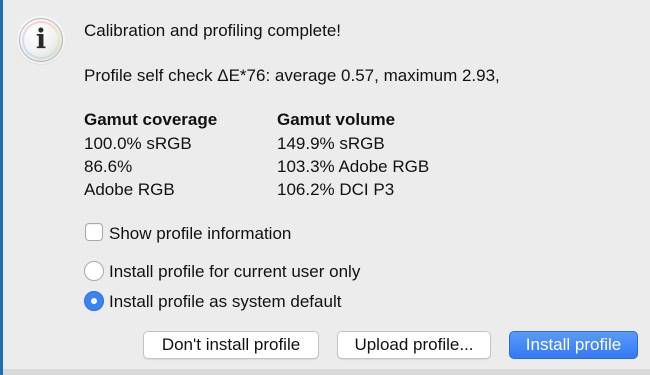  Describe the element at coordinates (138, 143) in the screenshot. I see `gamut-coverage-value: 100.0% sRGB` at that location.